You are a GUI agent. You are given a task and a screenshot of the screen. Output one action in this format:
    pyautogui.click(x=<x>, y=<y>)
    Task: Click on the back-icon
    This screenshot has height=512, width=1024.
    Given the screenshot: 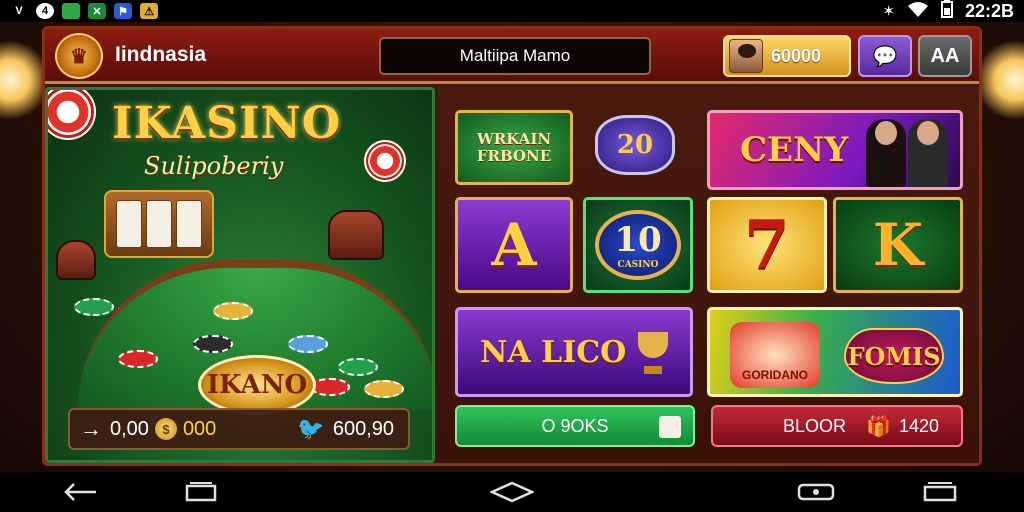 What is the action you would take?
    pyautogui.click(x=81, y=495)
    